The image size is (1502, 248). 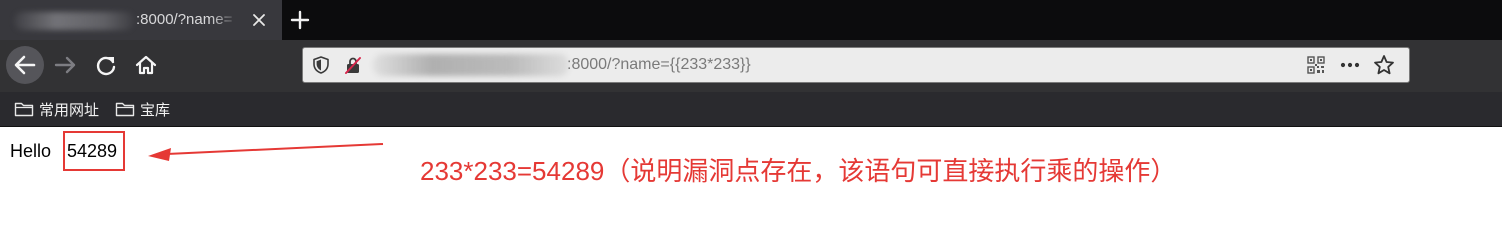 I want to click on qr-code-icon, so click(x=1316, y=65).